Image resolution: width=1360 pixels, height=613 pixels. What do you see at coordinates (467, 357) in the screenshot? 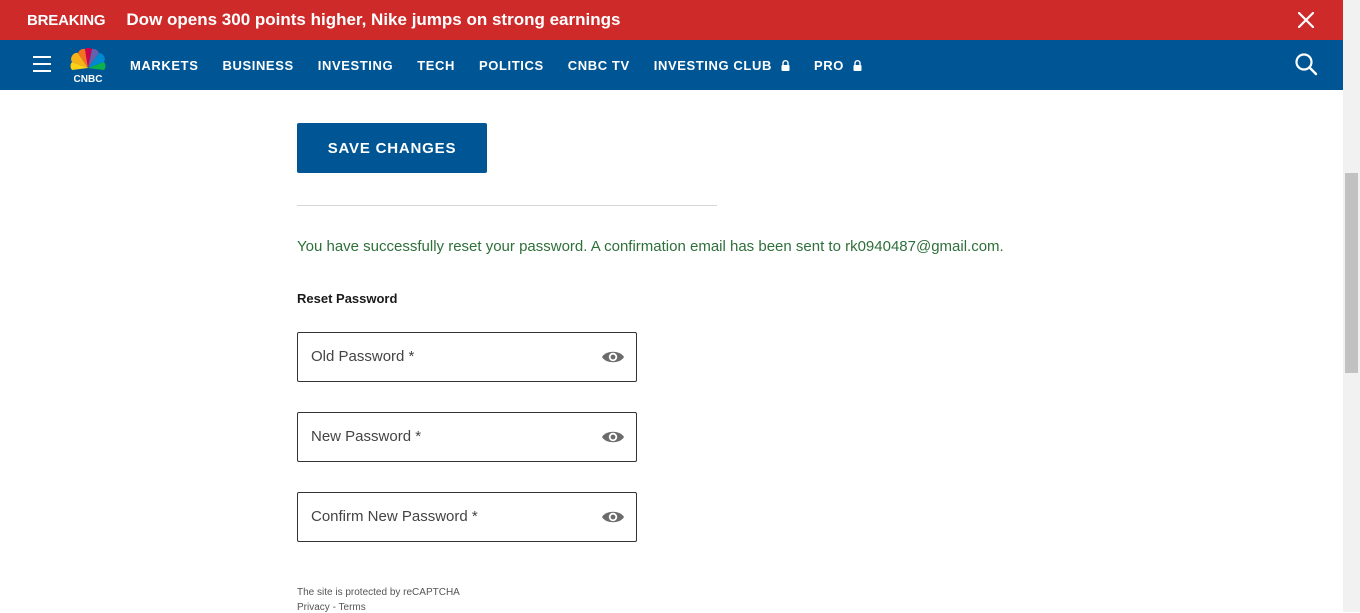
I see `old-password-field: Old Password *` at bounding box center [467, 357].